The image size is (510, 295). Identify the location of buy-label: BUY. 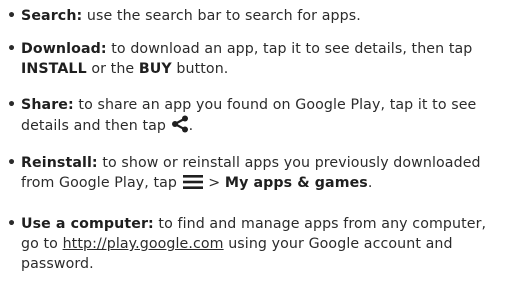
(155, 69).